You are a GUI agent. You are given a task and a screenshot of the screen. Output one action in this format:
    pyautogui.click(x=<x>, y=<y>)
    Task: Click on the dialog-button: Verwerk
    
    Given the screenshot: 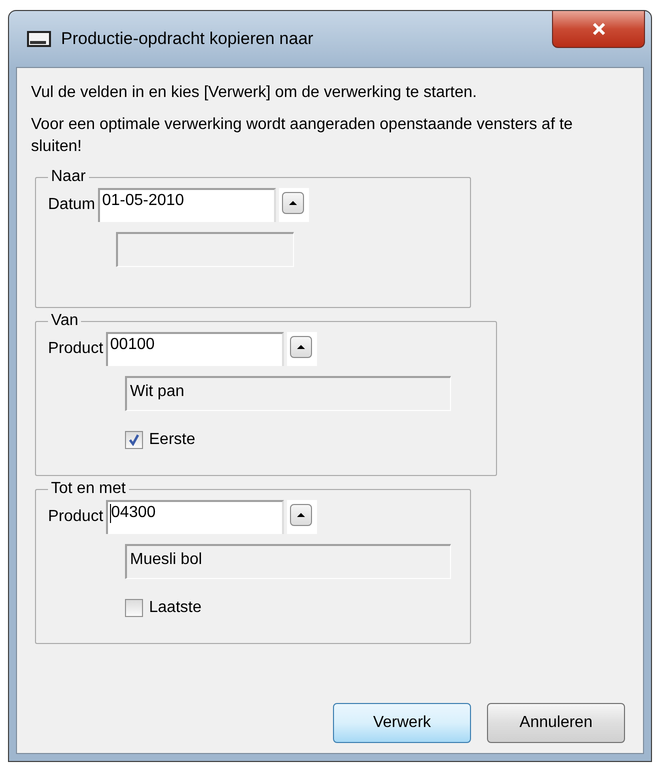 What is the action you would take?
    pyautogui.click(x=402, y=723)
    